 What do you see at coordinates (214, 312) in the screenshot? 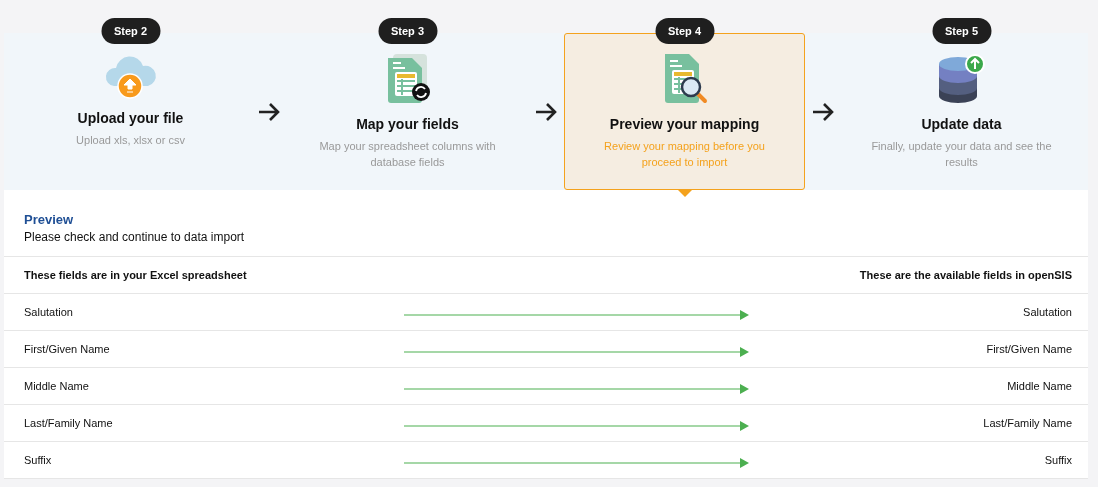
I see `source-field: Salutation` at bounding box center [214, 312].